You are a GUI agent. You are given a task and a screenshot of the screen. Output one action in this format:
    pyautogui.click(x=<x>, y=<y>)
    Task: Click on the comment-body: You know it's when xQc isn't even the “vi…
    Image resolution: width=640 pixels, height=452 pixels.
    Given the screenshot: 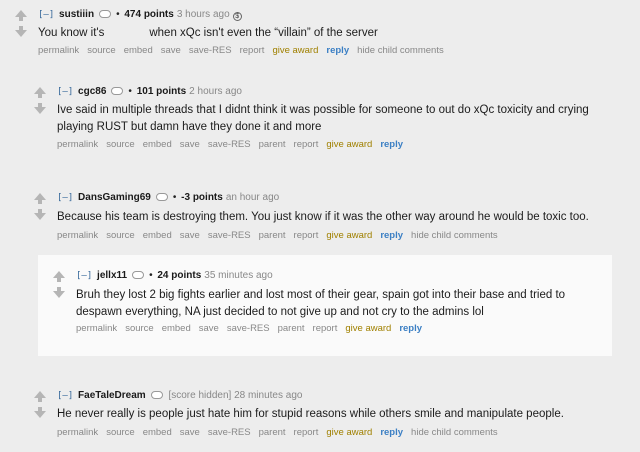 What is the action you would take?
    pyautogui.click(x=208, y=33)
    